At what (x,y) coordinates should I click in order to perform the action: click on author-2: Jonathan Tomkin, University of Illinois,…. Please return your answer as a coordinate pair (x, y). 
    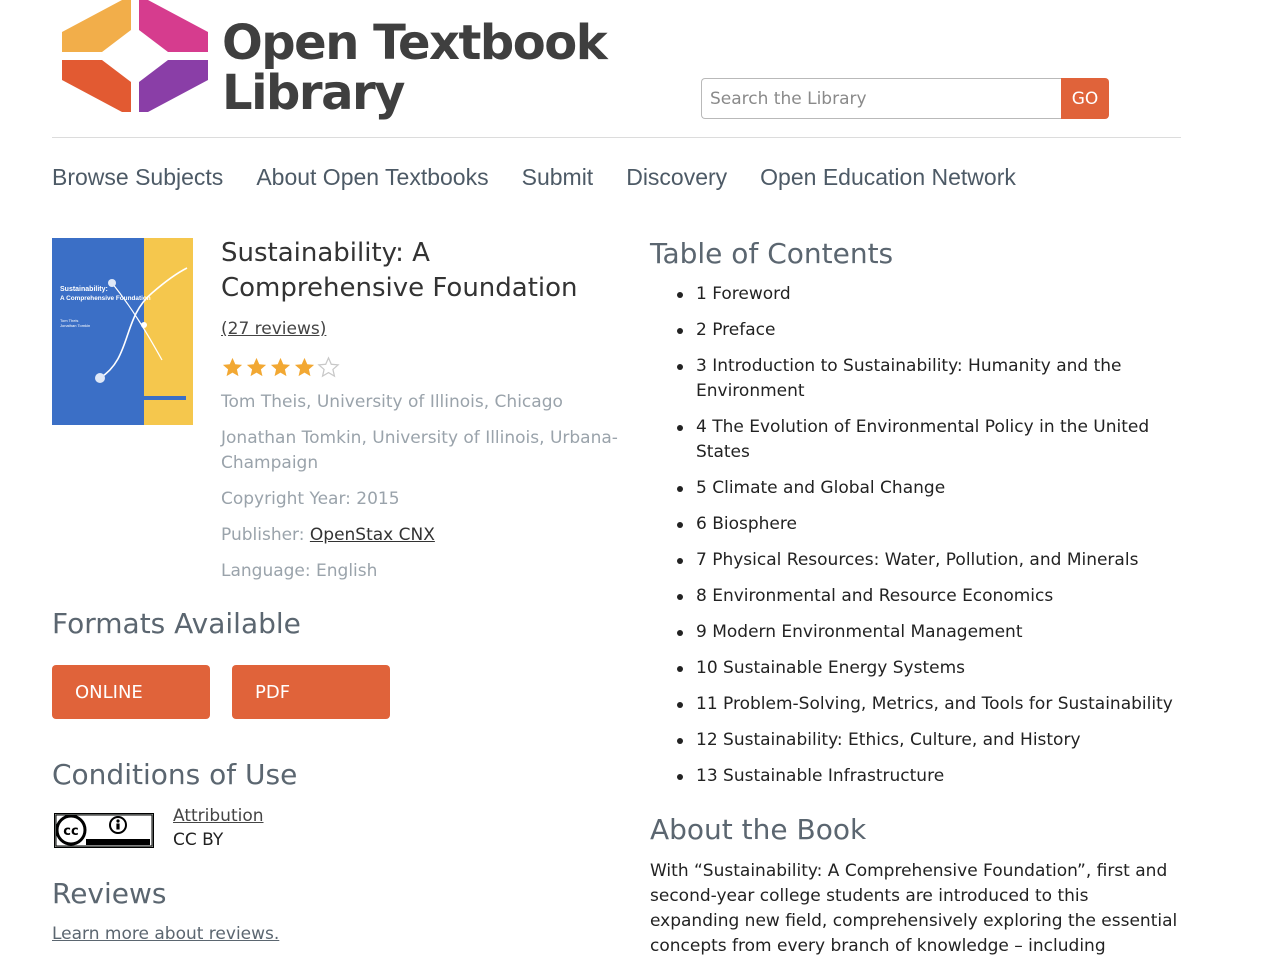
    Looking at the image, I should click on (419, 450).